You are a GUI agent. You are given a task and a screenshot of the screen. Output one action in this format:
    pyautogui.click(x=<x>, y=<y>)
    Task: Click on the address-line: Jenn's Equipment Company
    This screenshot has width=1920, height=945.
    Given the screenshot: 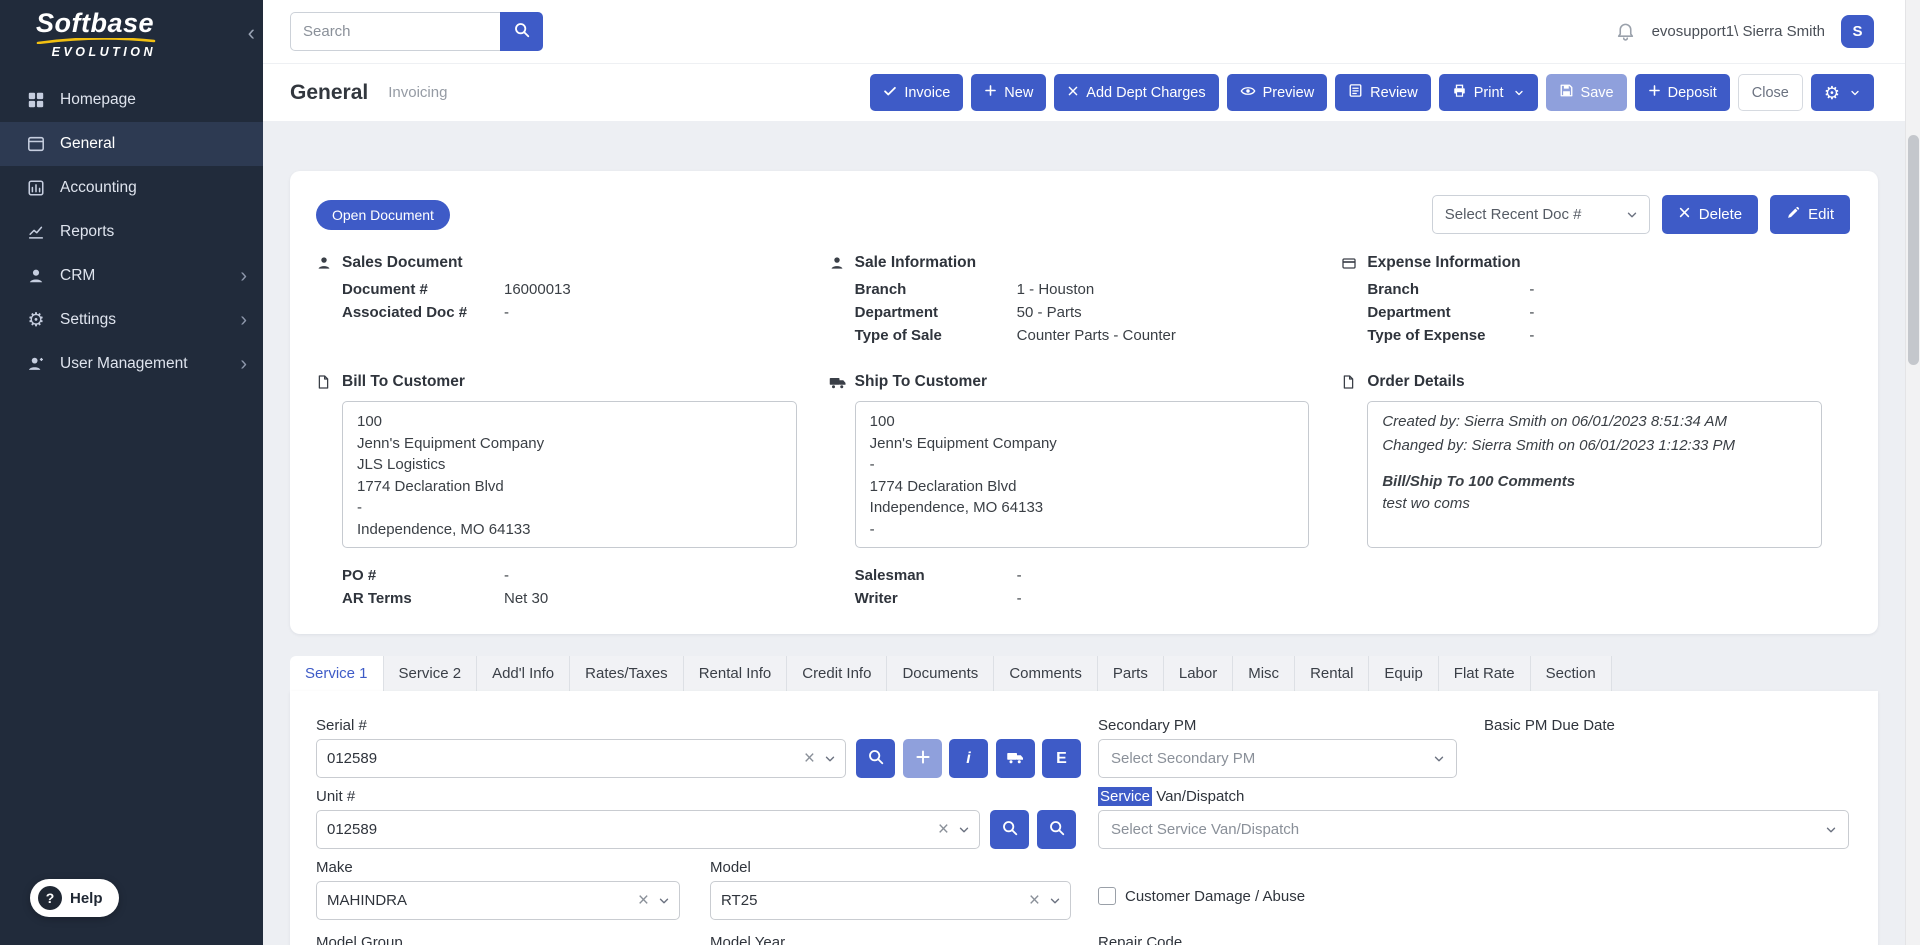 What is the action you would take?
    pyautogui.click(x=451, y=443)
    